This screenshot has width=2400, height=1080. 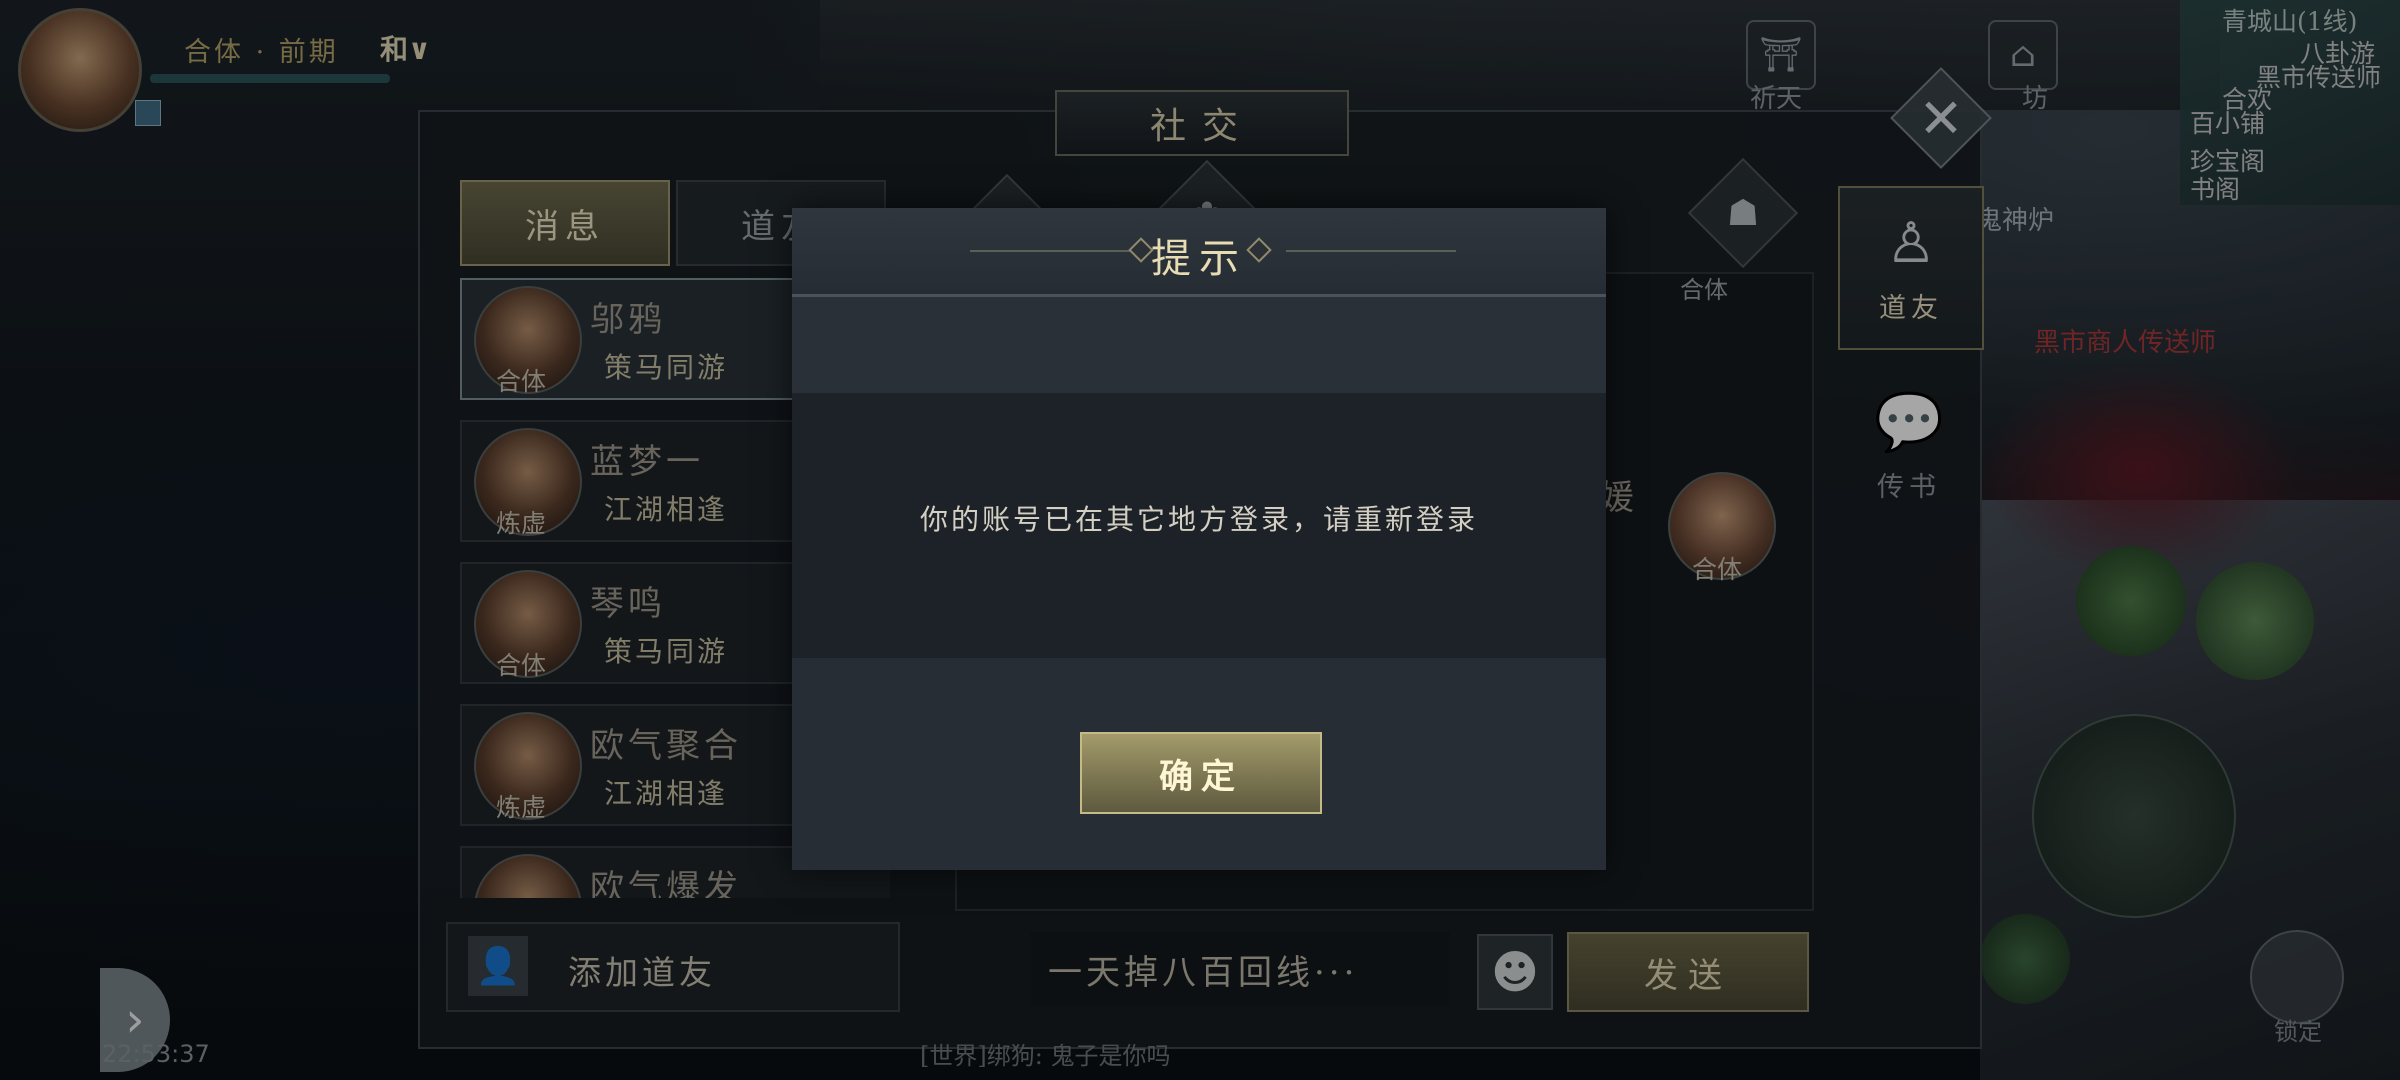 I want to click on confirm-button: 确定, so click(x=1201, y=773).